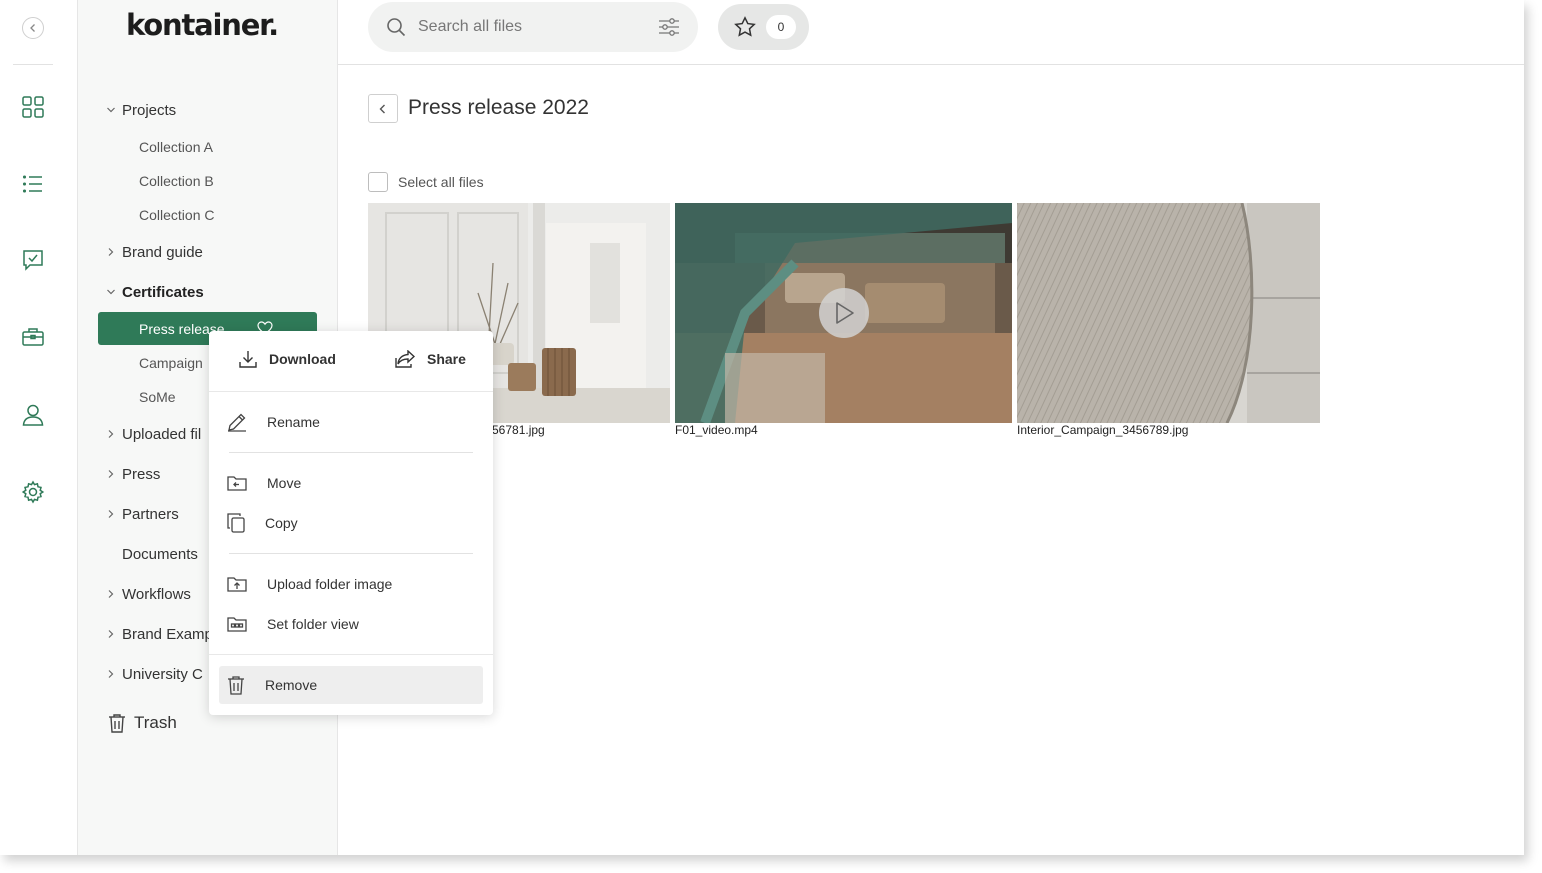  What do you see at coordinates (154, 292) in the screenshot?
I see `tree-item-certificates: Certificates` at bounding box center [154, 292].